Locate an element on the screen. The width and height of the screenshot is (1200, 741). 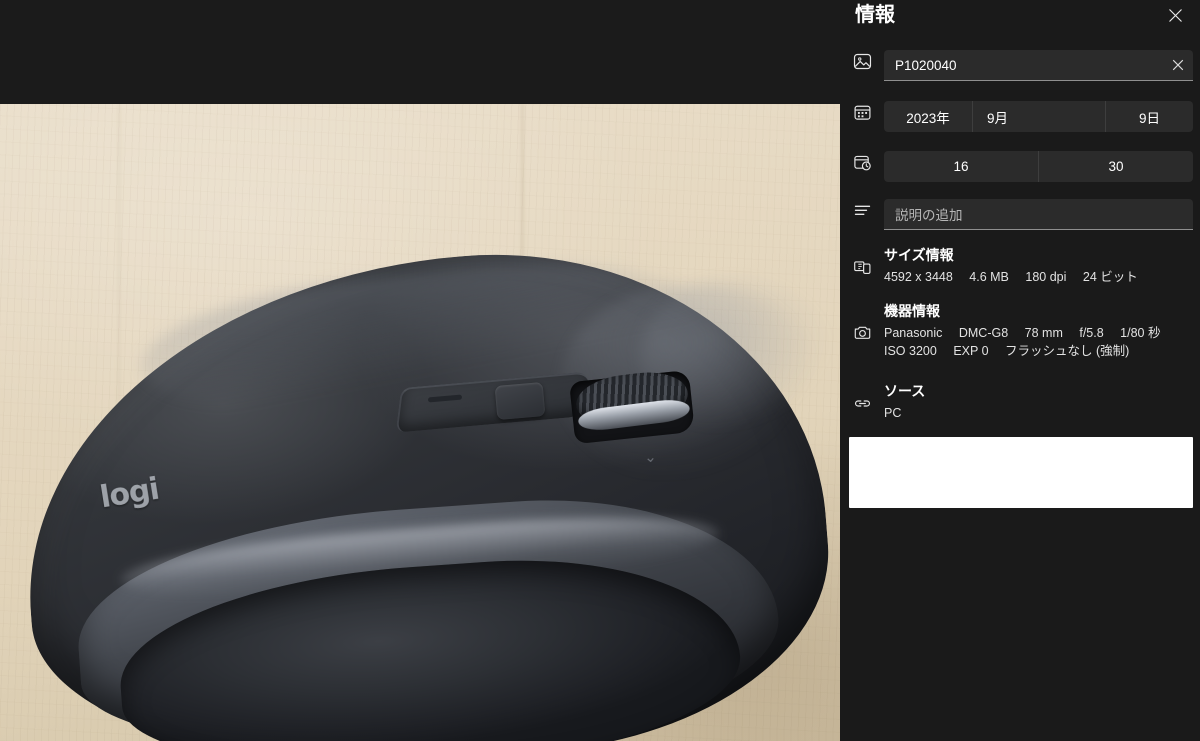
clear-filename-button is located at coordinates (1178, 65).